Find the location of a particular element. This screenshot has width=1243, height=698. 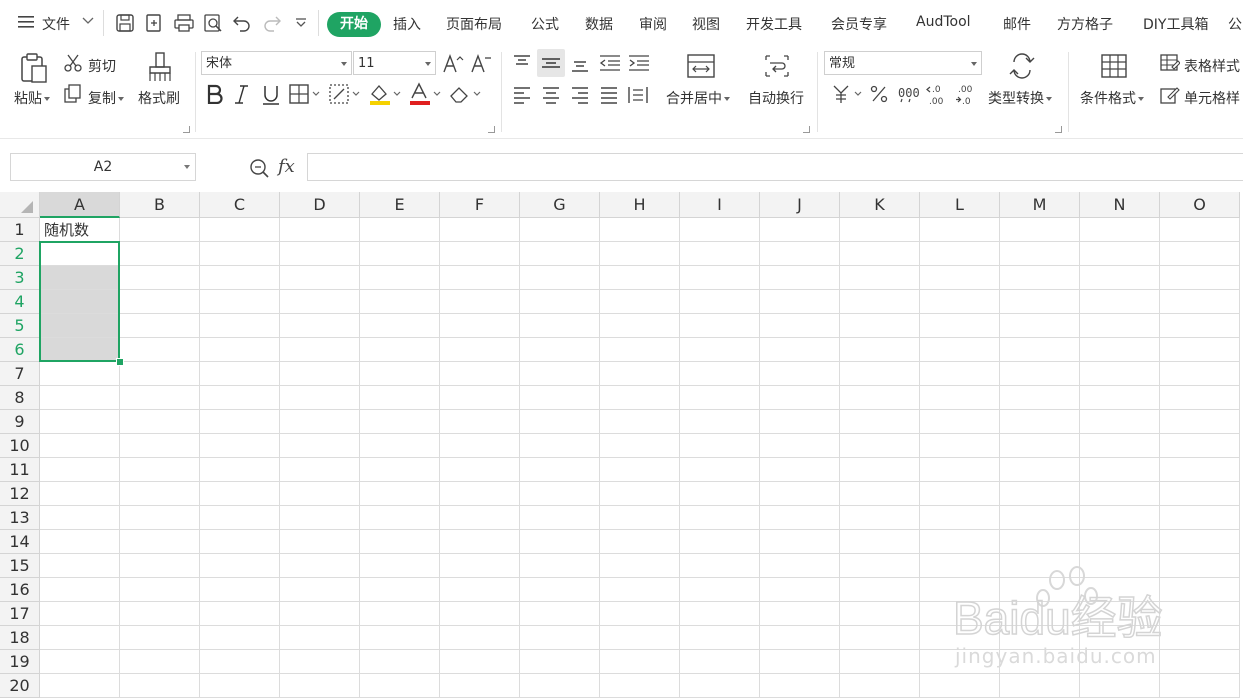

merge-center-button: 合并居中 is located at coordinates (698, 98).